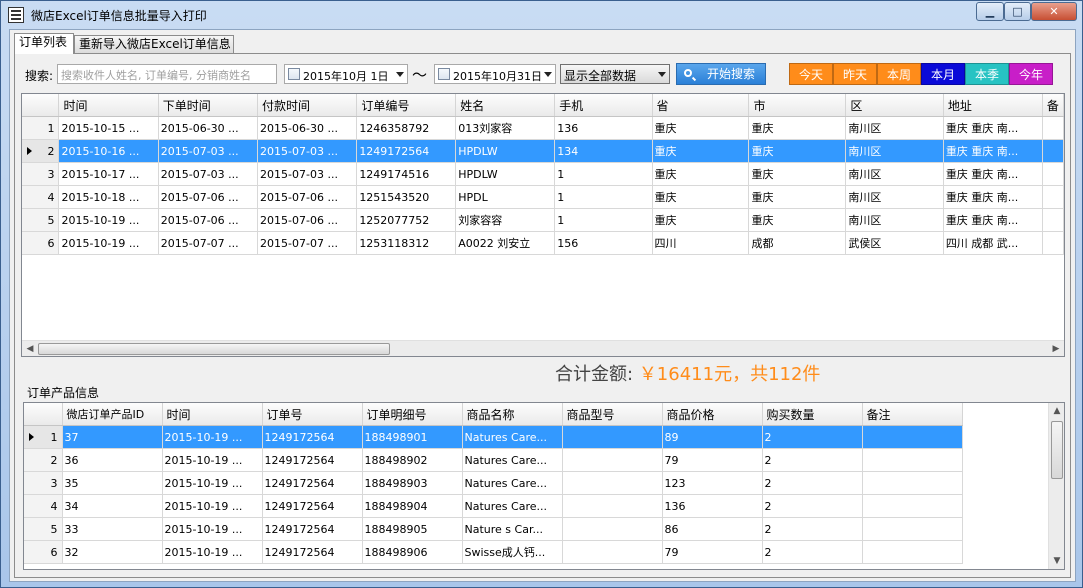 The height and width of the screenshot is (588, 1083). I want to click on table-cell: HPDLW, so click(505, 151).